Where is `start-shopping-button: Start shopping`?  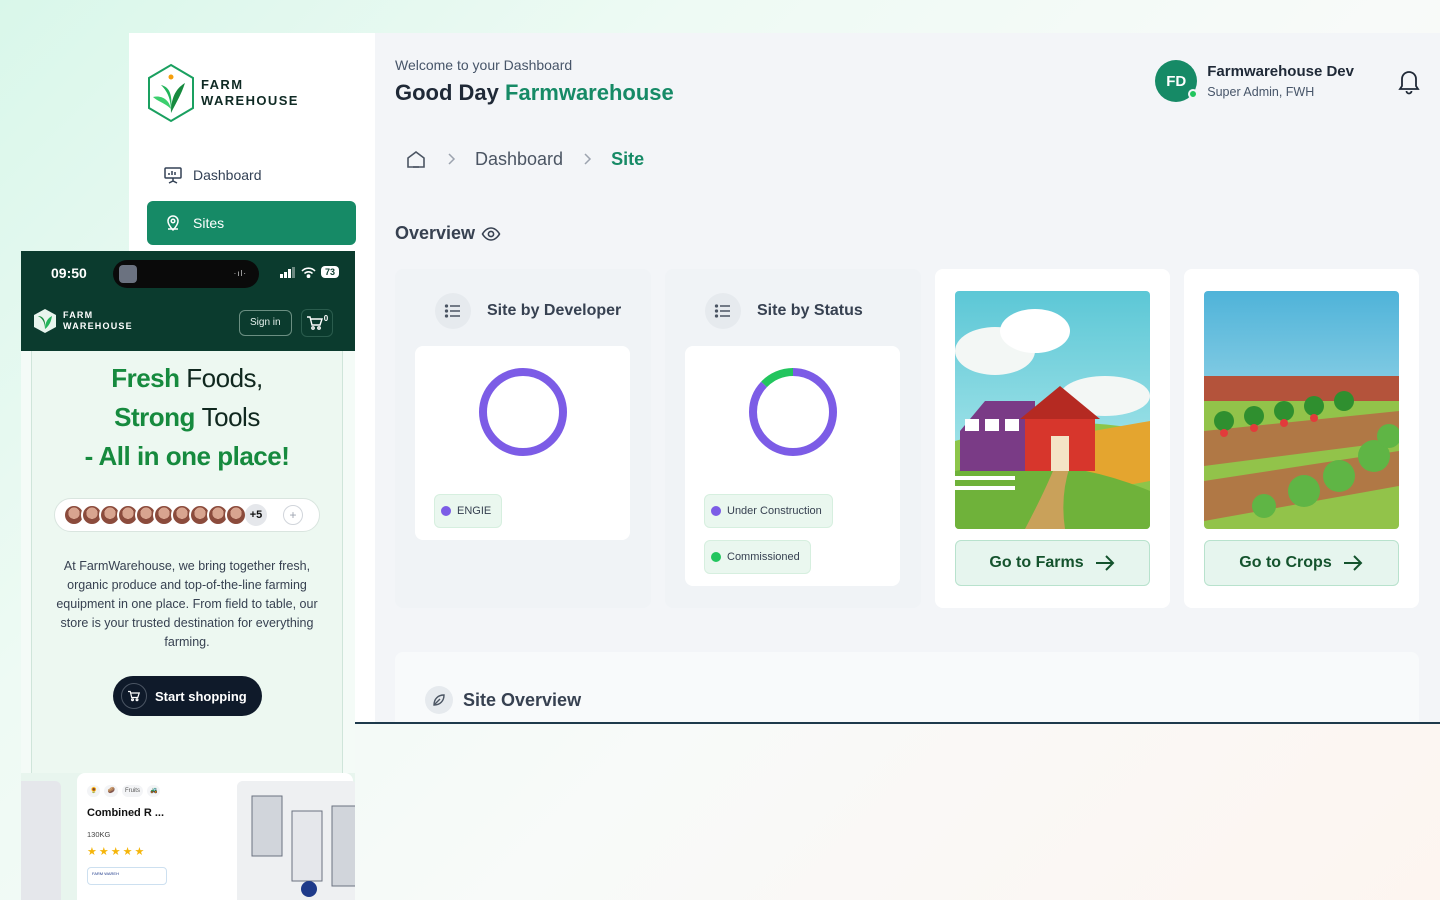 start-shopping-button: Start shopping is located at coordinates (187, 696).